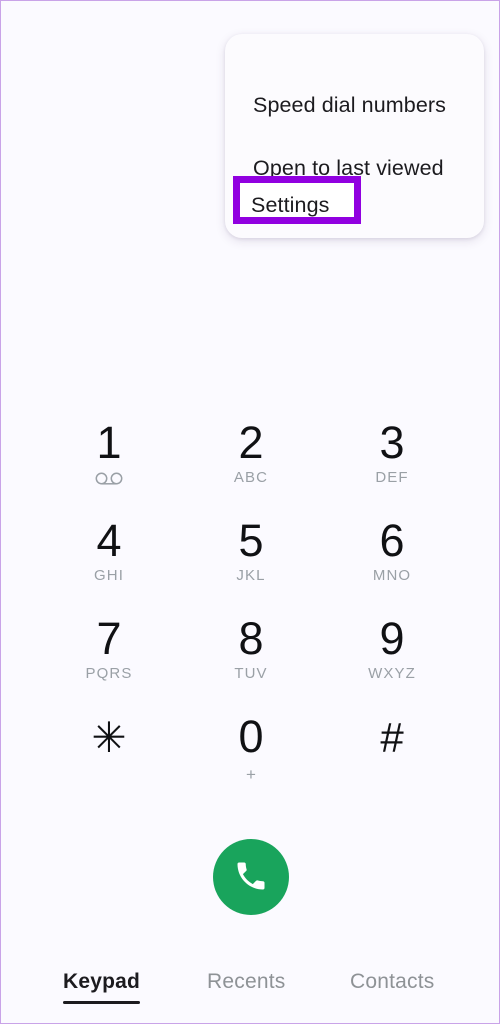 The width and height of the screenshot is (500, 1024). I want to click on tab-keypad: Keypad, so click(102, 987).